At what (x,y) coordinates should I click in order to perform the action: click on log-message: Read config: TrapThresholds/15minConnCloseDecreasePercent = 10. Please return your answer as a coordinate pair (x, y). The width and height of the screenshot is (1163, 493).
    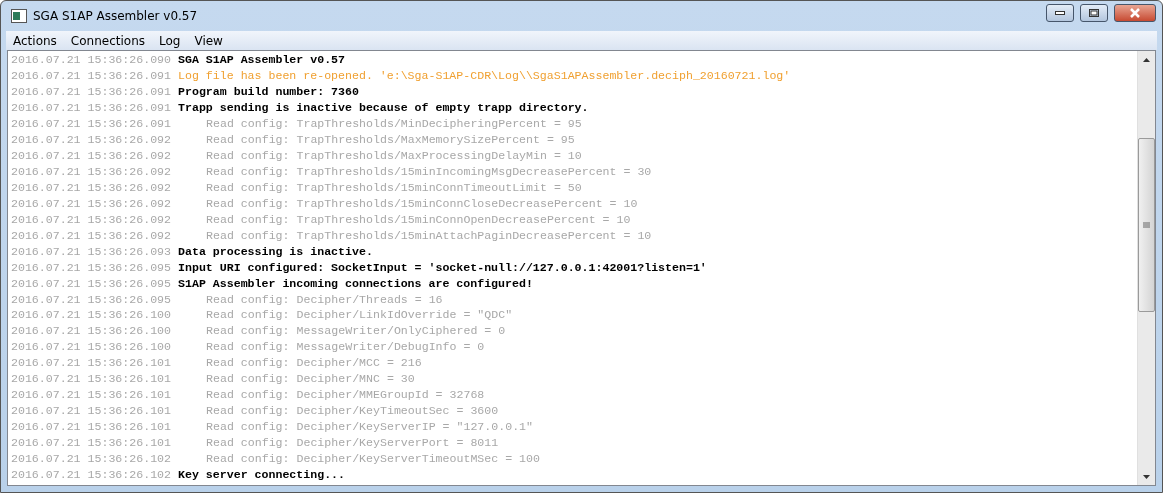
    Looking at the image, I should click on (422, 203).